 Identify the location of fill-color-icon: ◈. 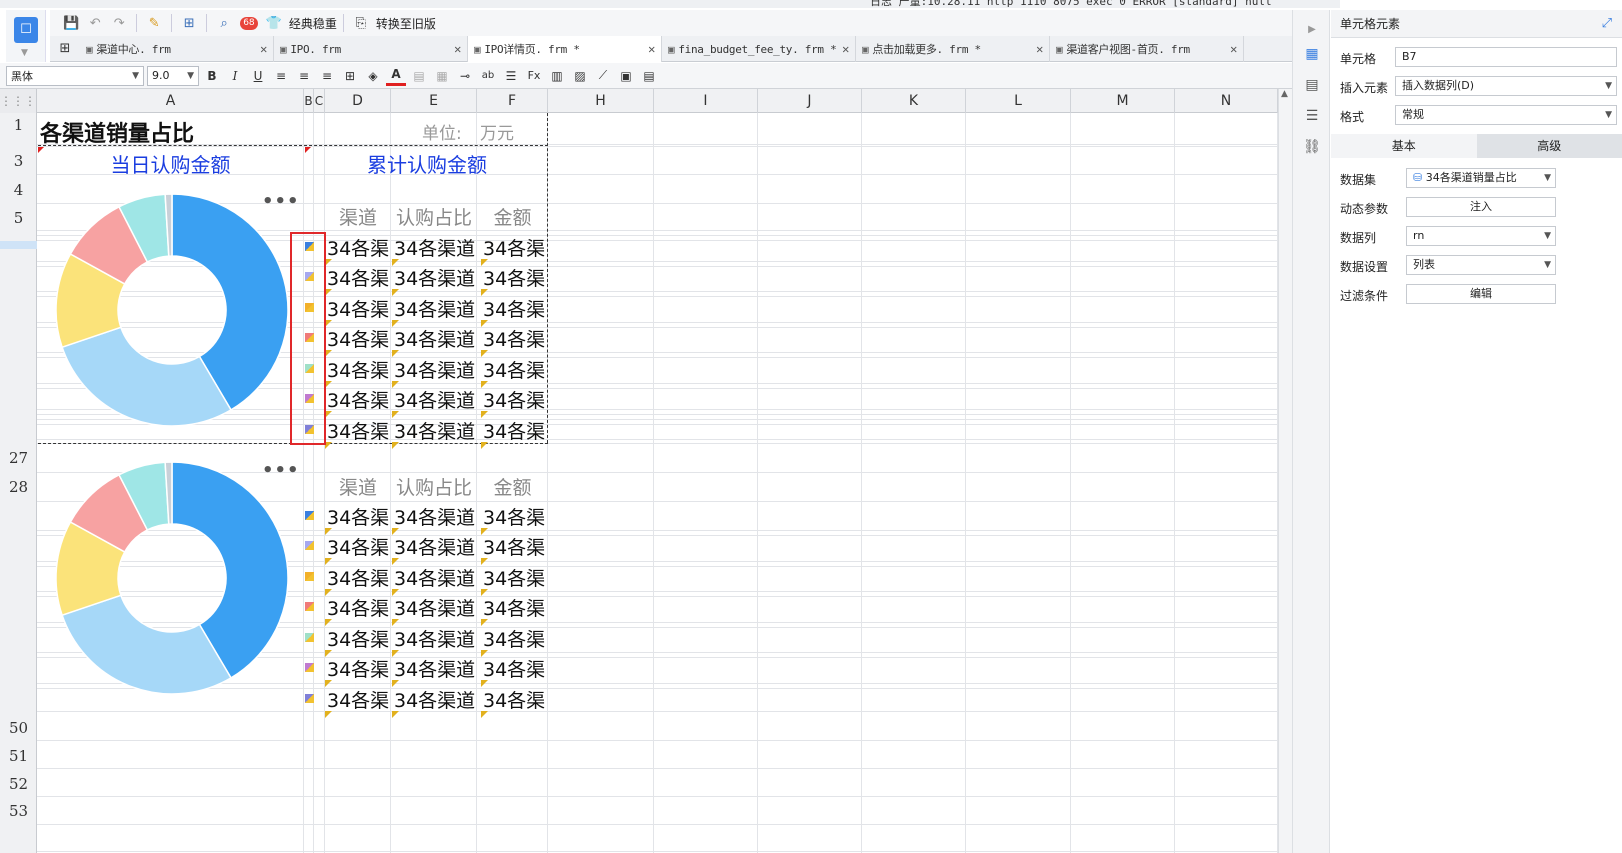
(373, 76).